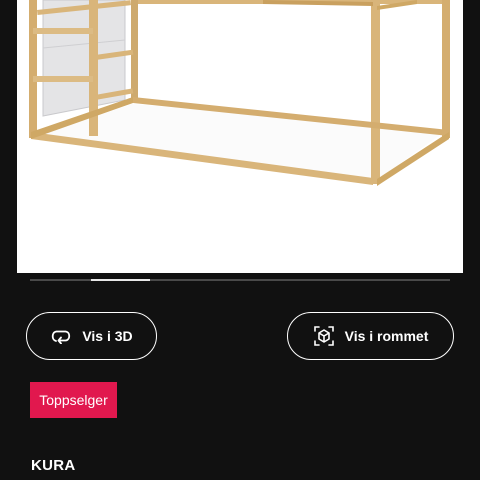 This screenshot has width=480, height=480. Describe the element at coordinates (53, 465) in the screenshot. I see `product-name: KURA` at that location.